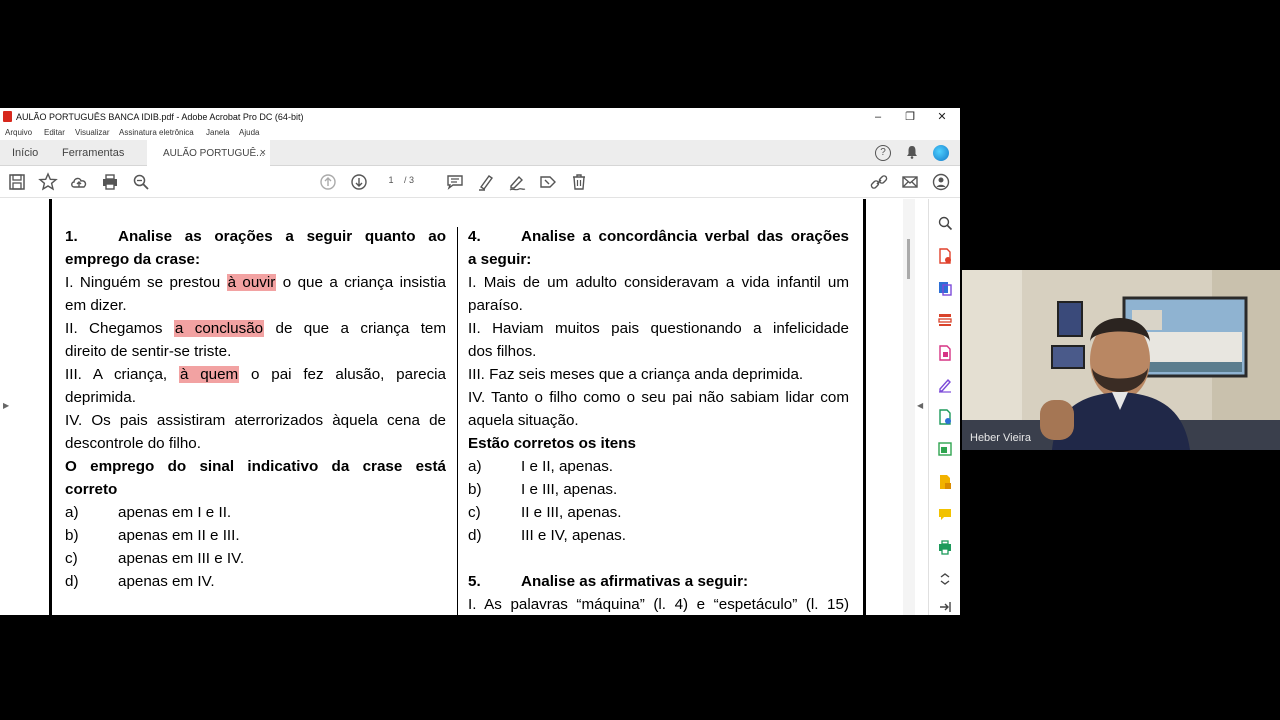 Image resolution: width=1280 pixels, height=720 pixels. What do you see at coordinates (328, 182) in the screenshot?
I see `previous-page-icon` at bounding box center [328, 182].